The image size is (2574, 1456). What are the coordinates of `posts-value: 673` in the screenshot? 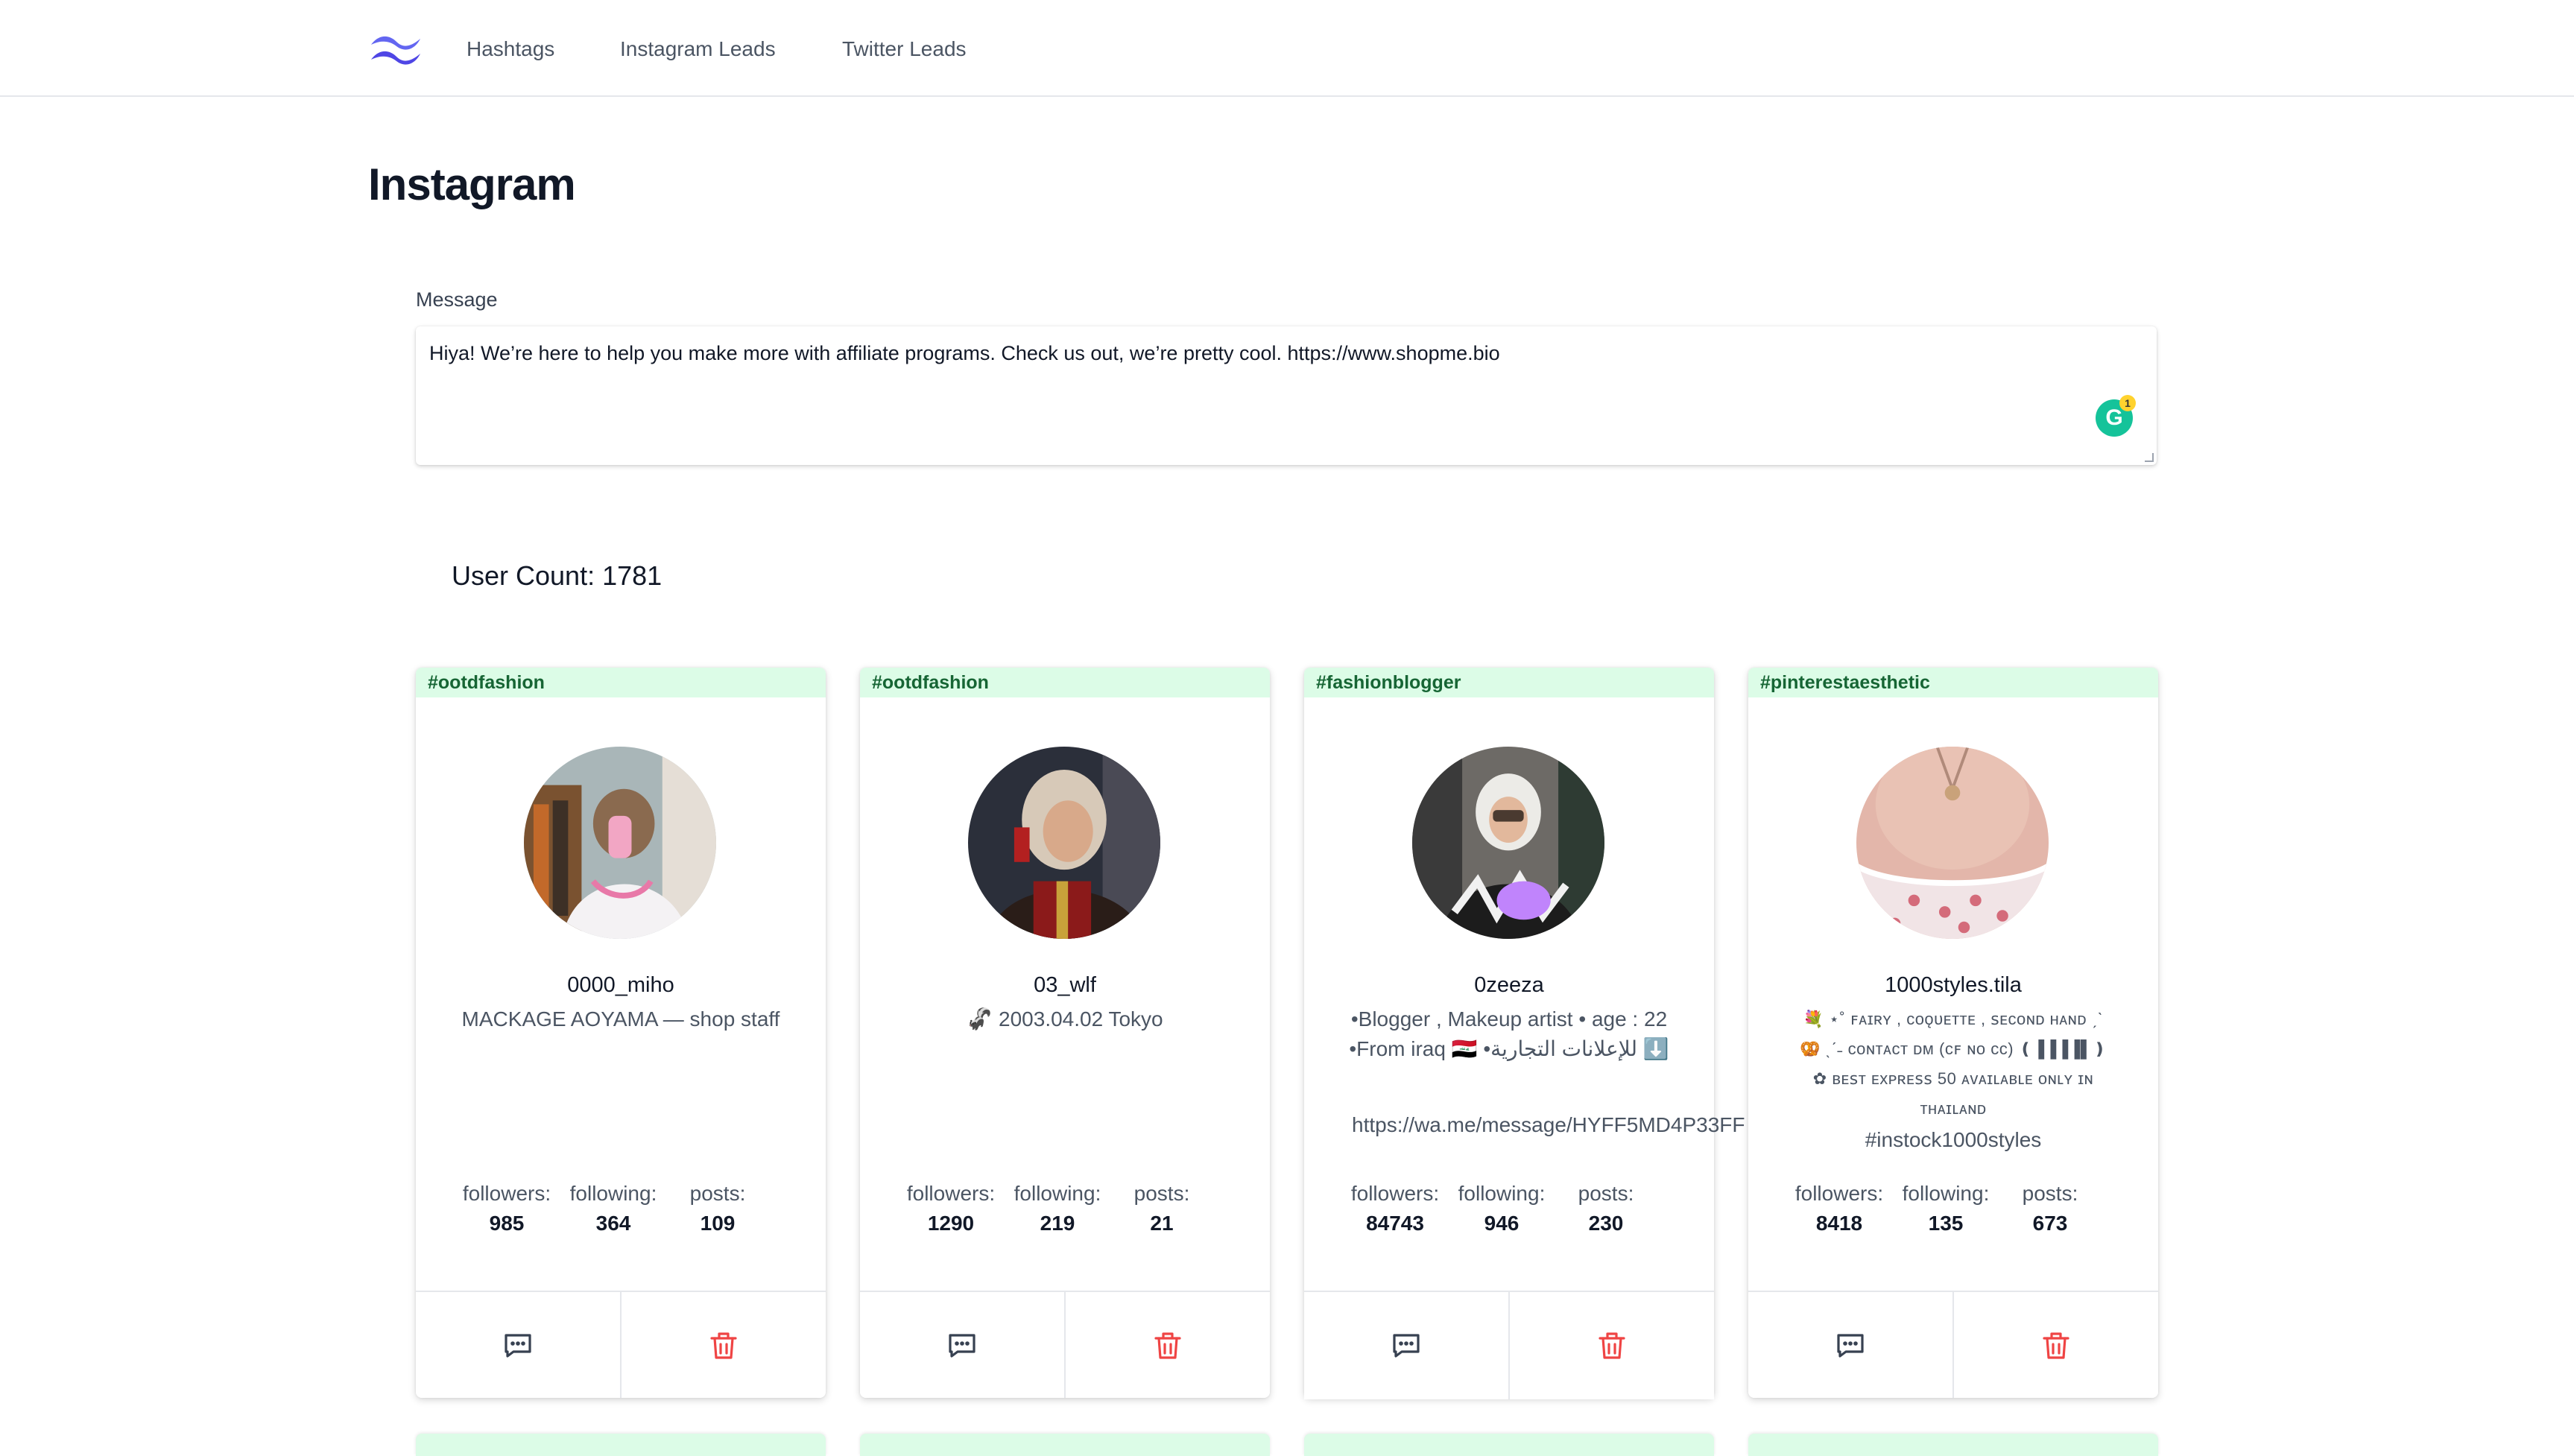 It's located at (2050, 1223).